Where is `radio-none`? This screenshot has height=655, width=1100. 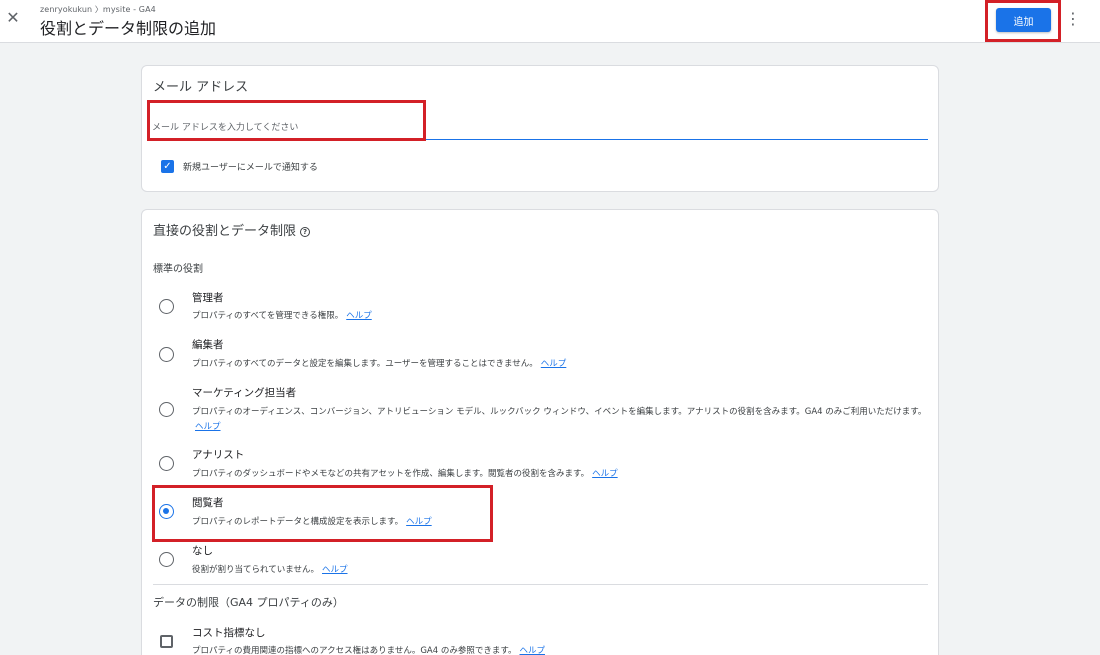
radio-none is located at coordinates (166, 559).